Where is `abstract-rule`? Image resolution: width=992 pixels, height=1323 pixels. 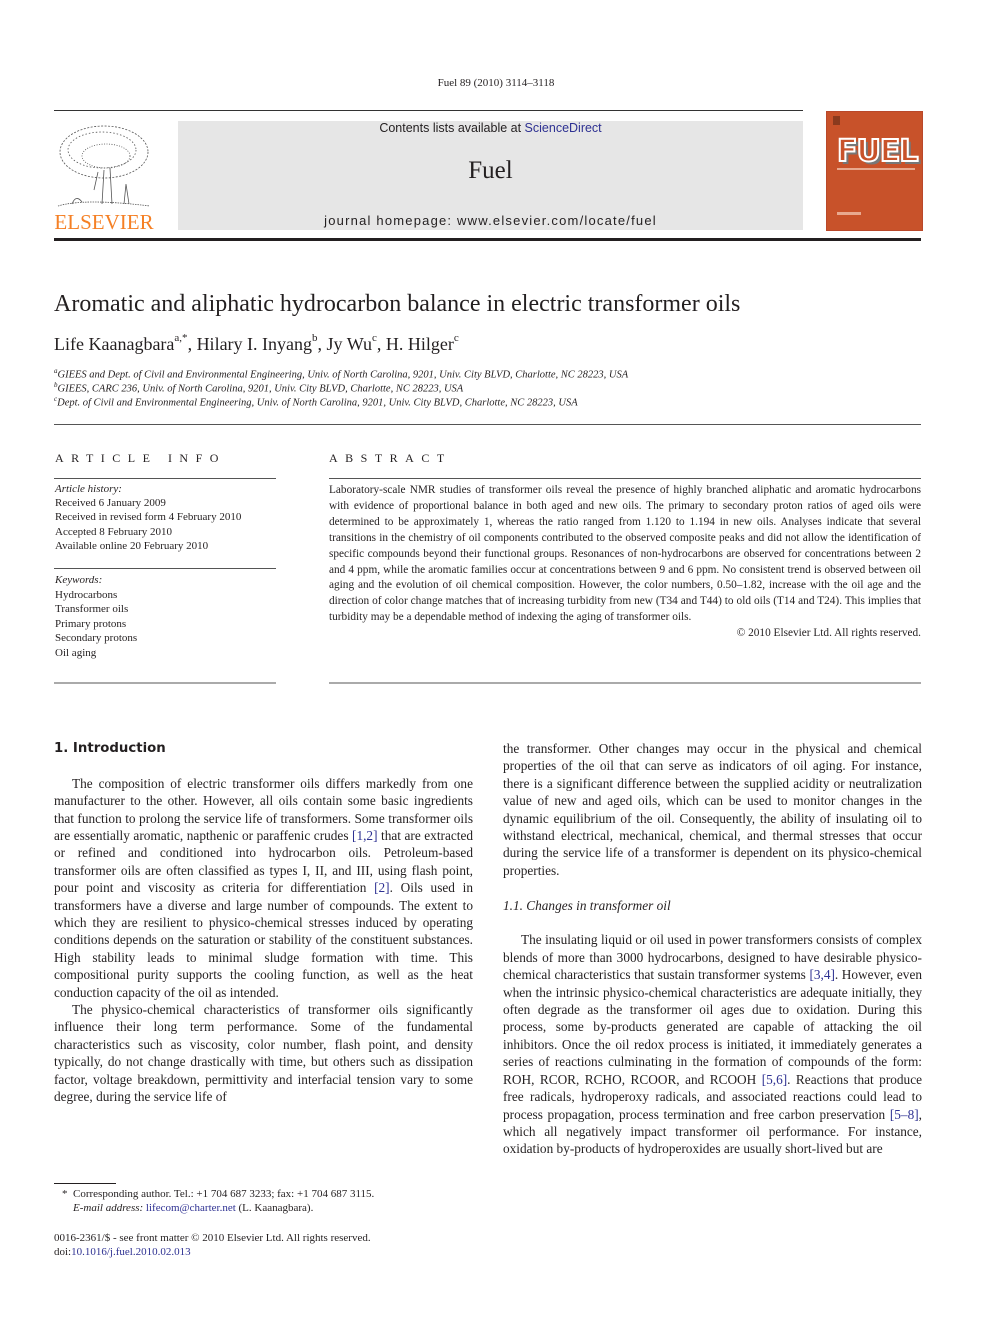
abstract-rule is located at coordinates (625, 478).